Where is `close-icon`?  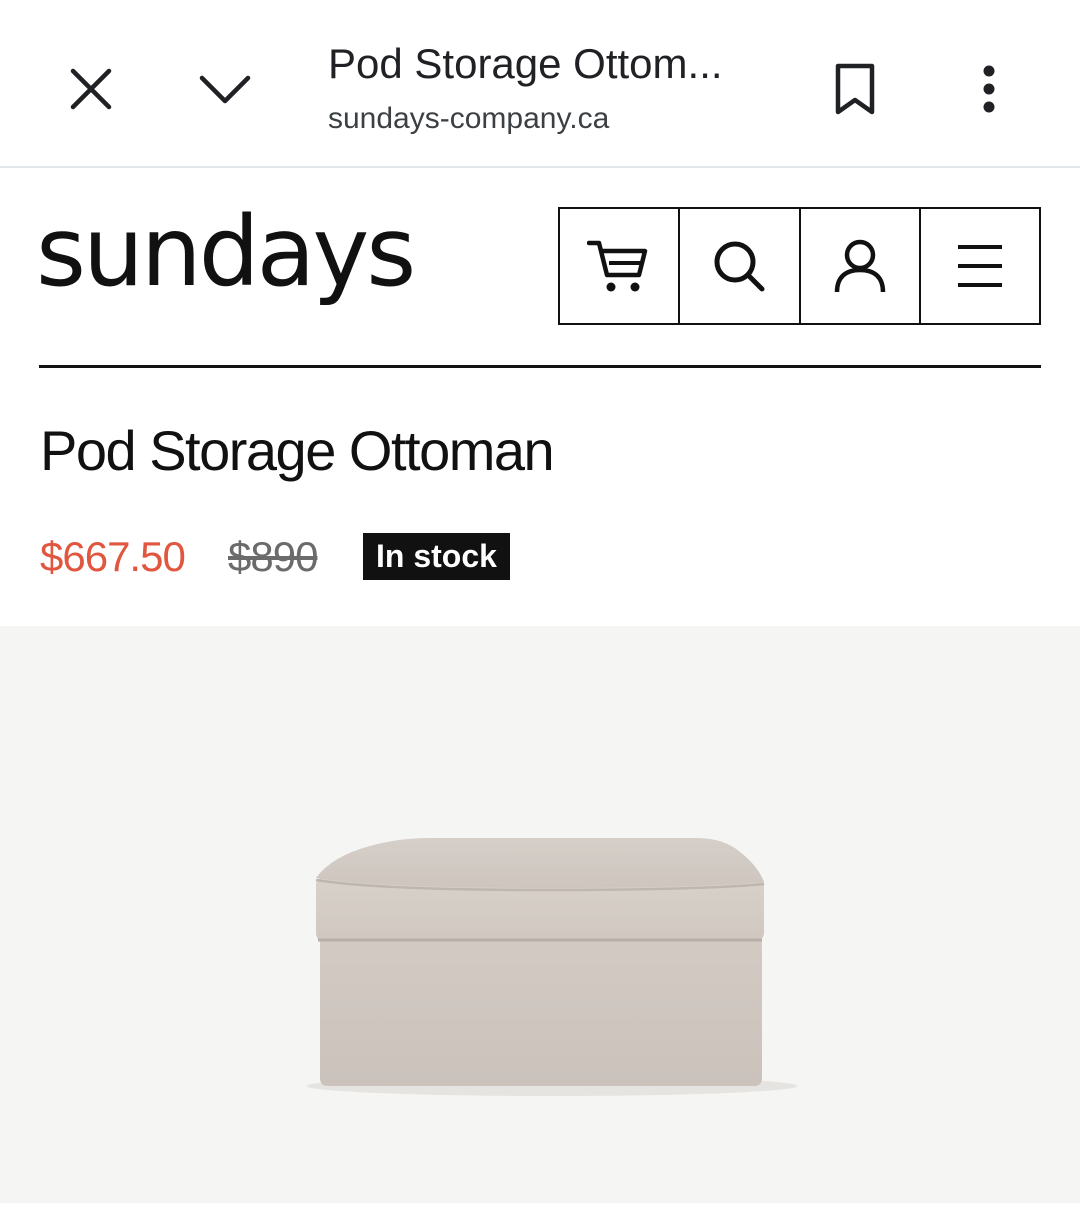 close-icon is located at coordinates (91, 89).